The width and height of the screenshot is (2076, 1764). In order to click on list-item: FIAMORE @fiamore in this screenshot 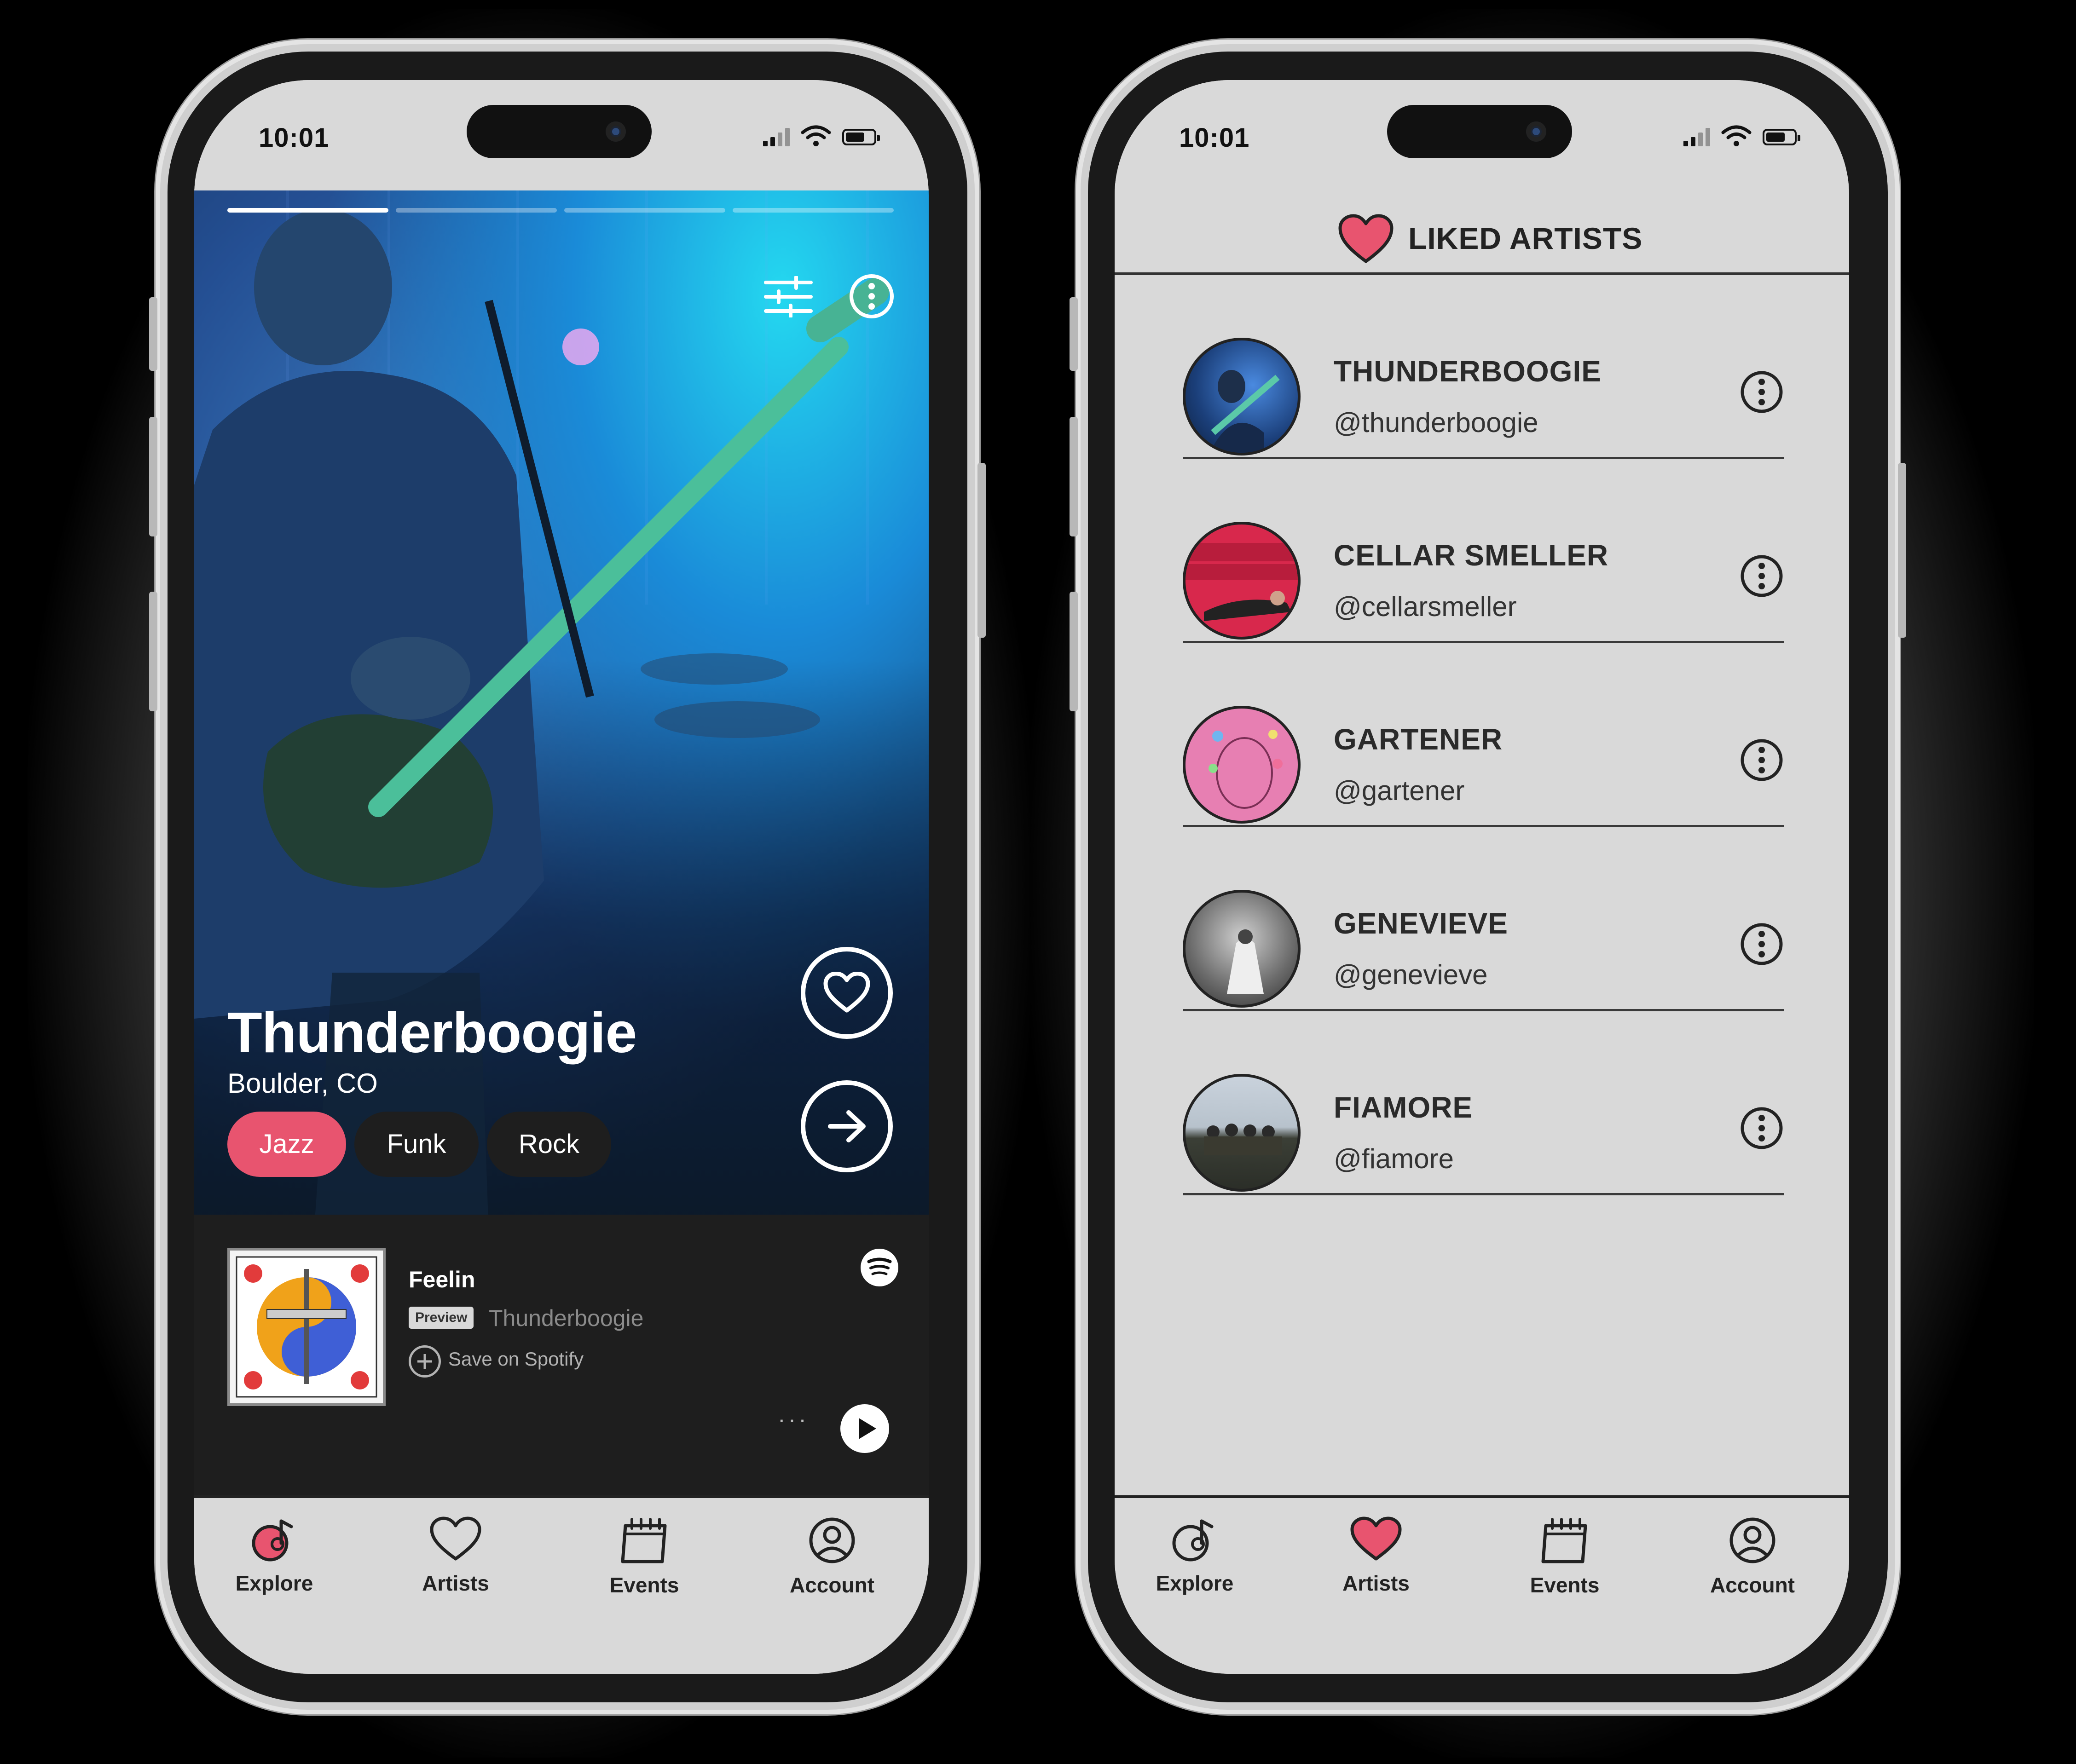, I will do `click(1484, 1103)`.